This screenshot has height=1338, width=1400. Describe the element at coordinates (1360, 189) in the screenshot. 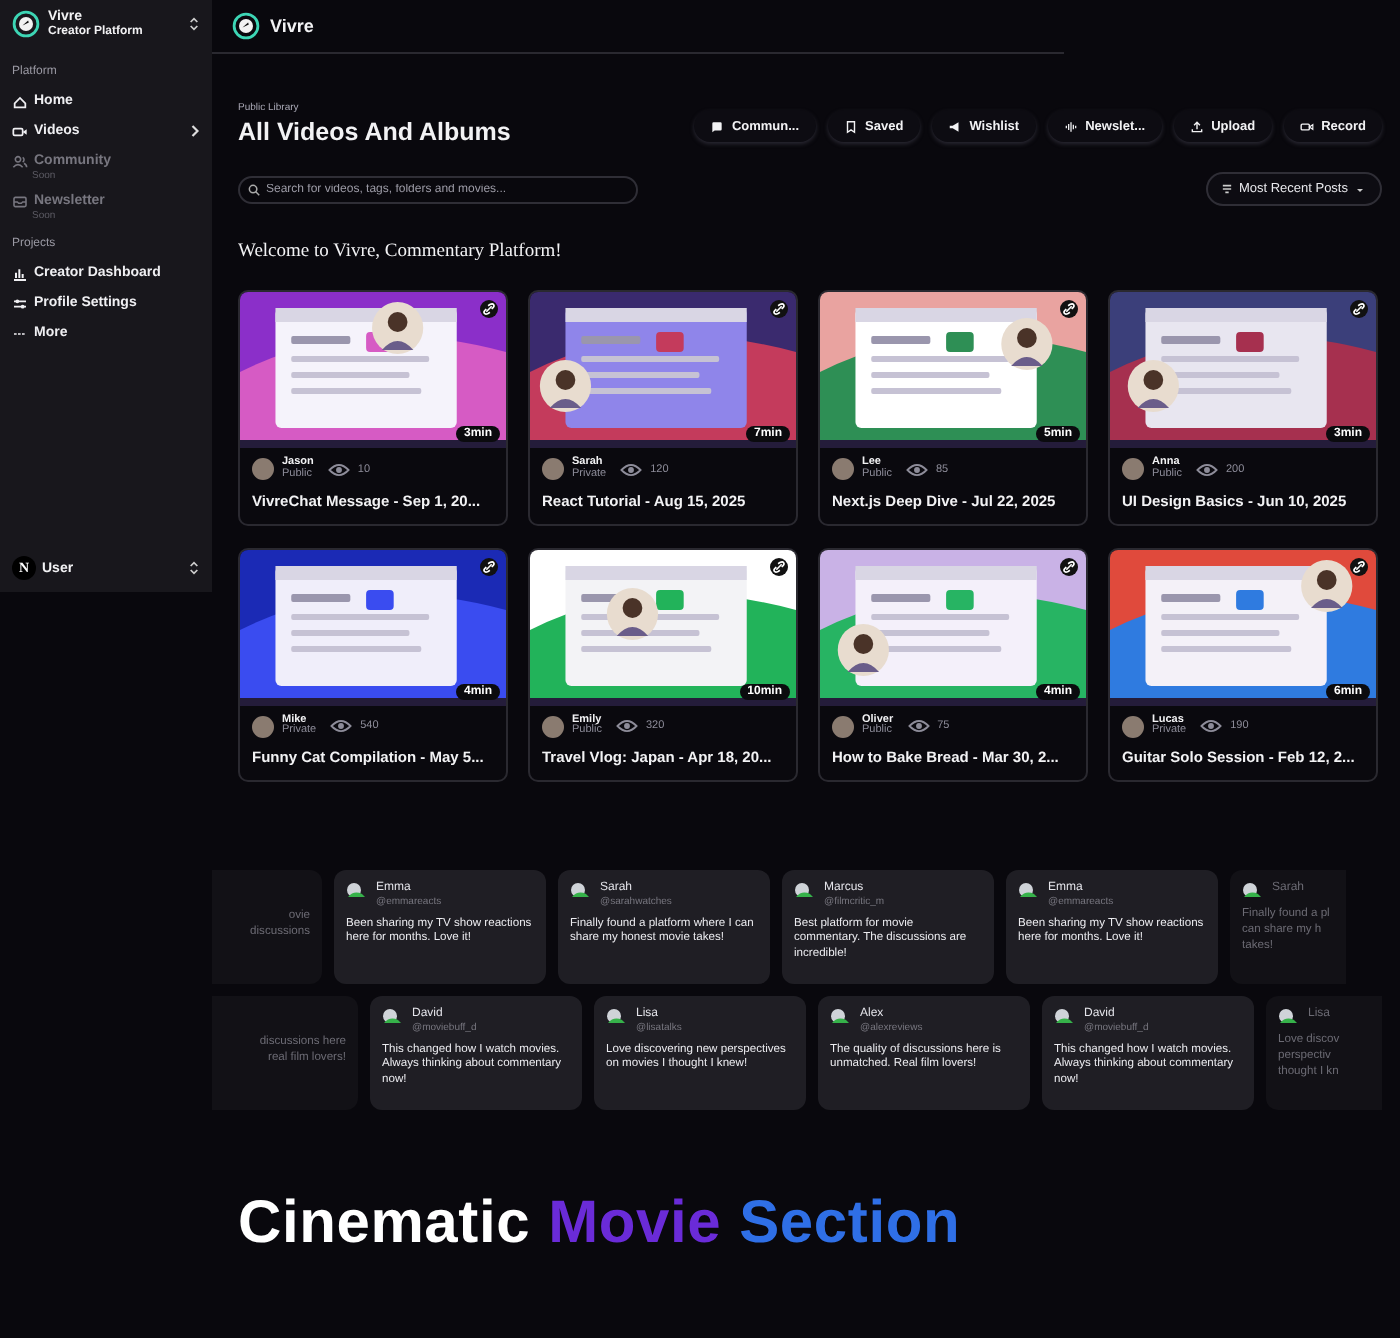

I see `caret-icon` at that location.